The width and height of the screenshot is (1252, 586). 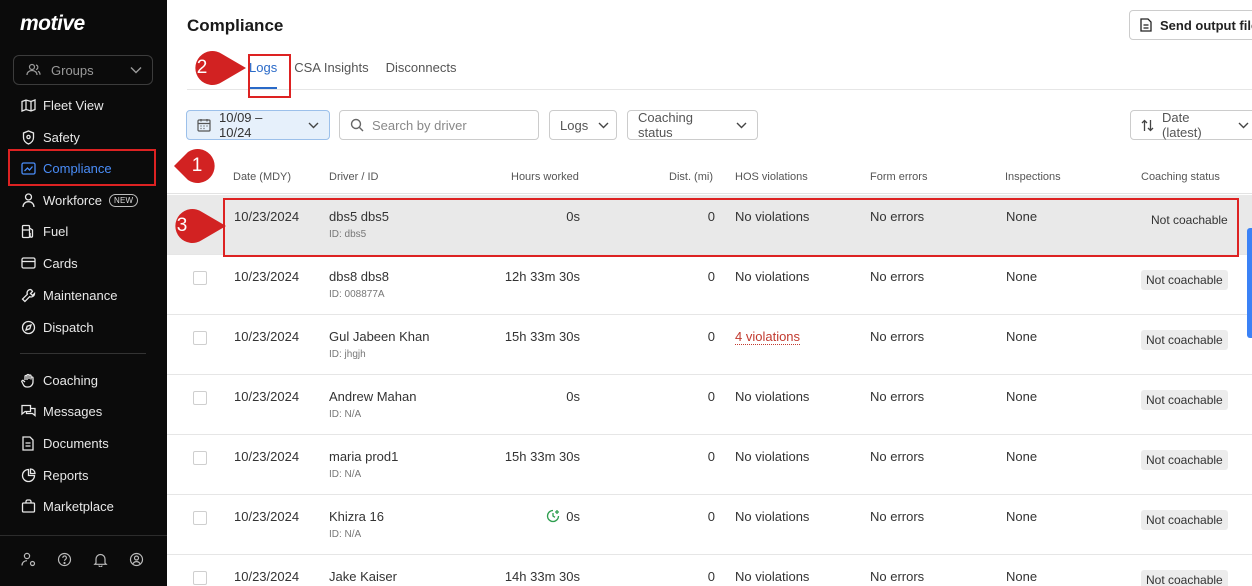 What do you see at coordinates (81, 506) in the screenshot?
I see `sidebar-item-marketplace: Marketplace` at bounding box center [81, 506].